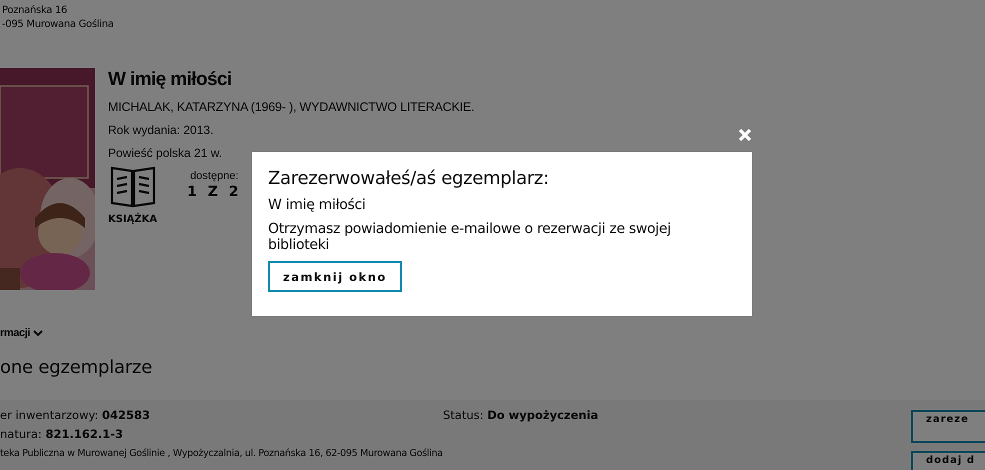 The image size is (985, 470). What do you see at coordinates (470, 237) in the screenshot?
I see `notification-message: Otrzymasz powiadomienie e-mailowe o rezerwacji ze swojej biblioteki` at bounding box center [470, 237].